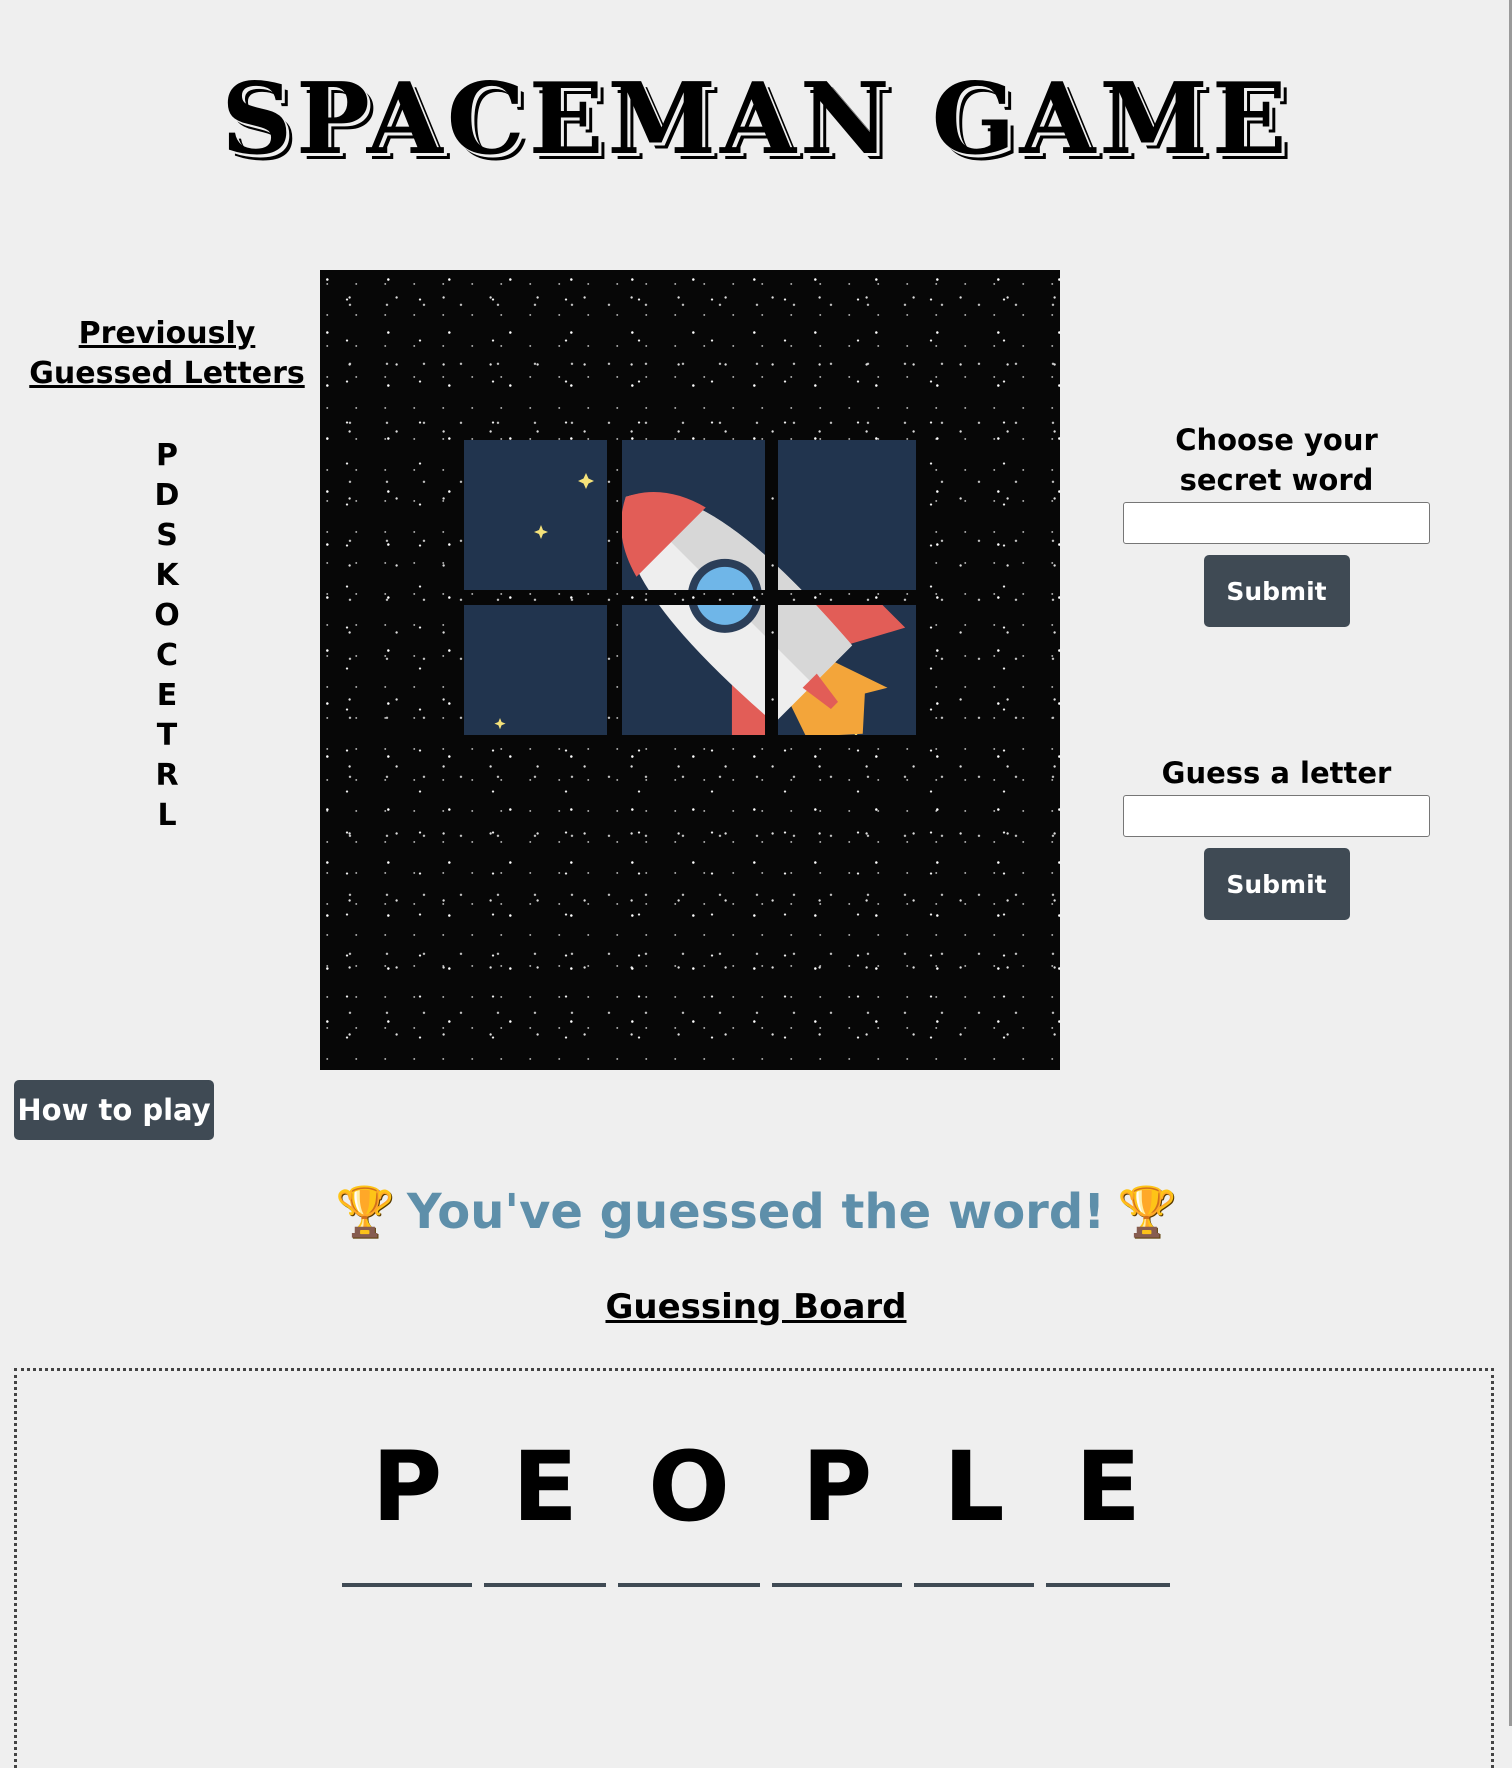 Image resolution: width=1512 pixels, height=1768 pixels. I want to click on win-message: 🏆 You've guessed the word! 🏆, so click(756, 1212).